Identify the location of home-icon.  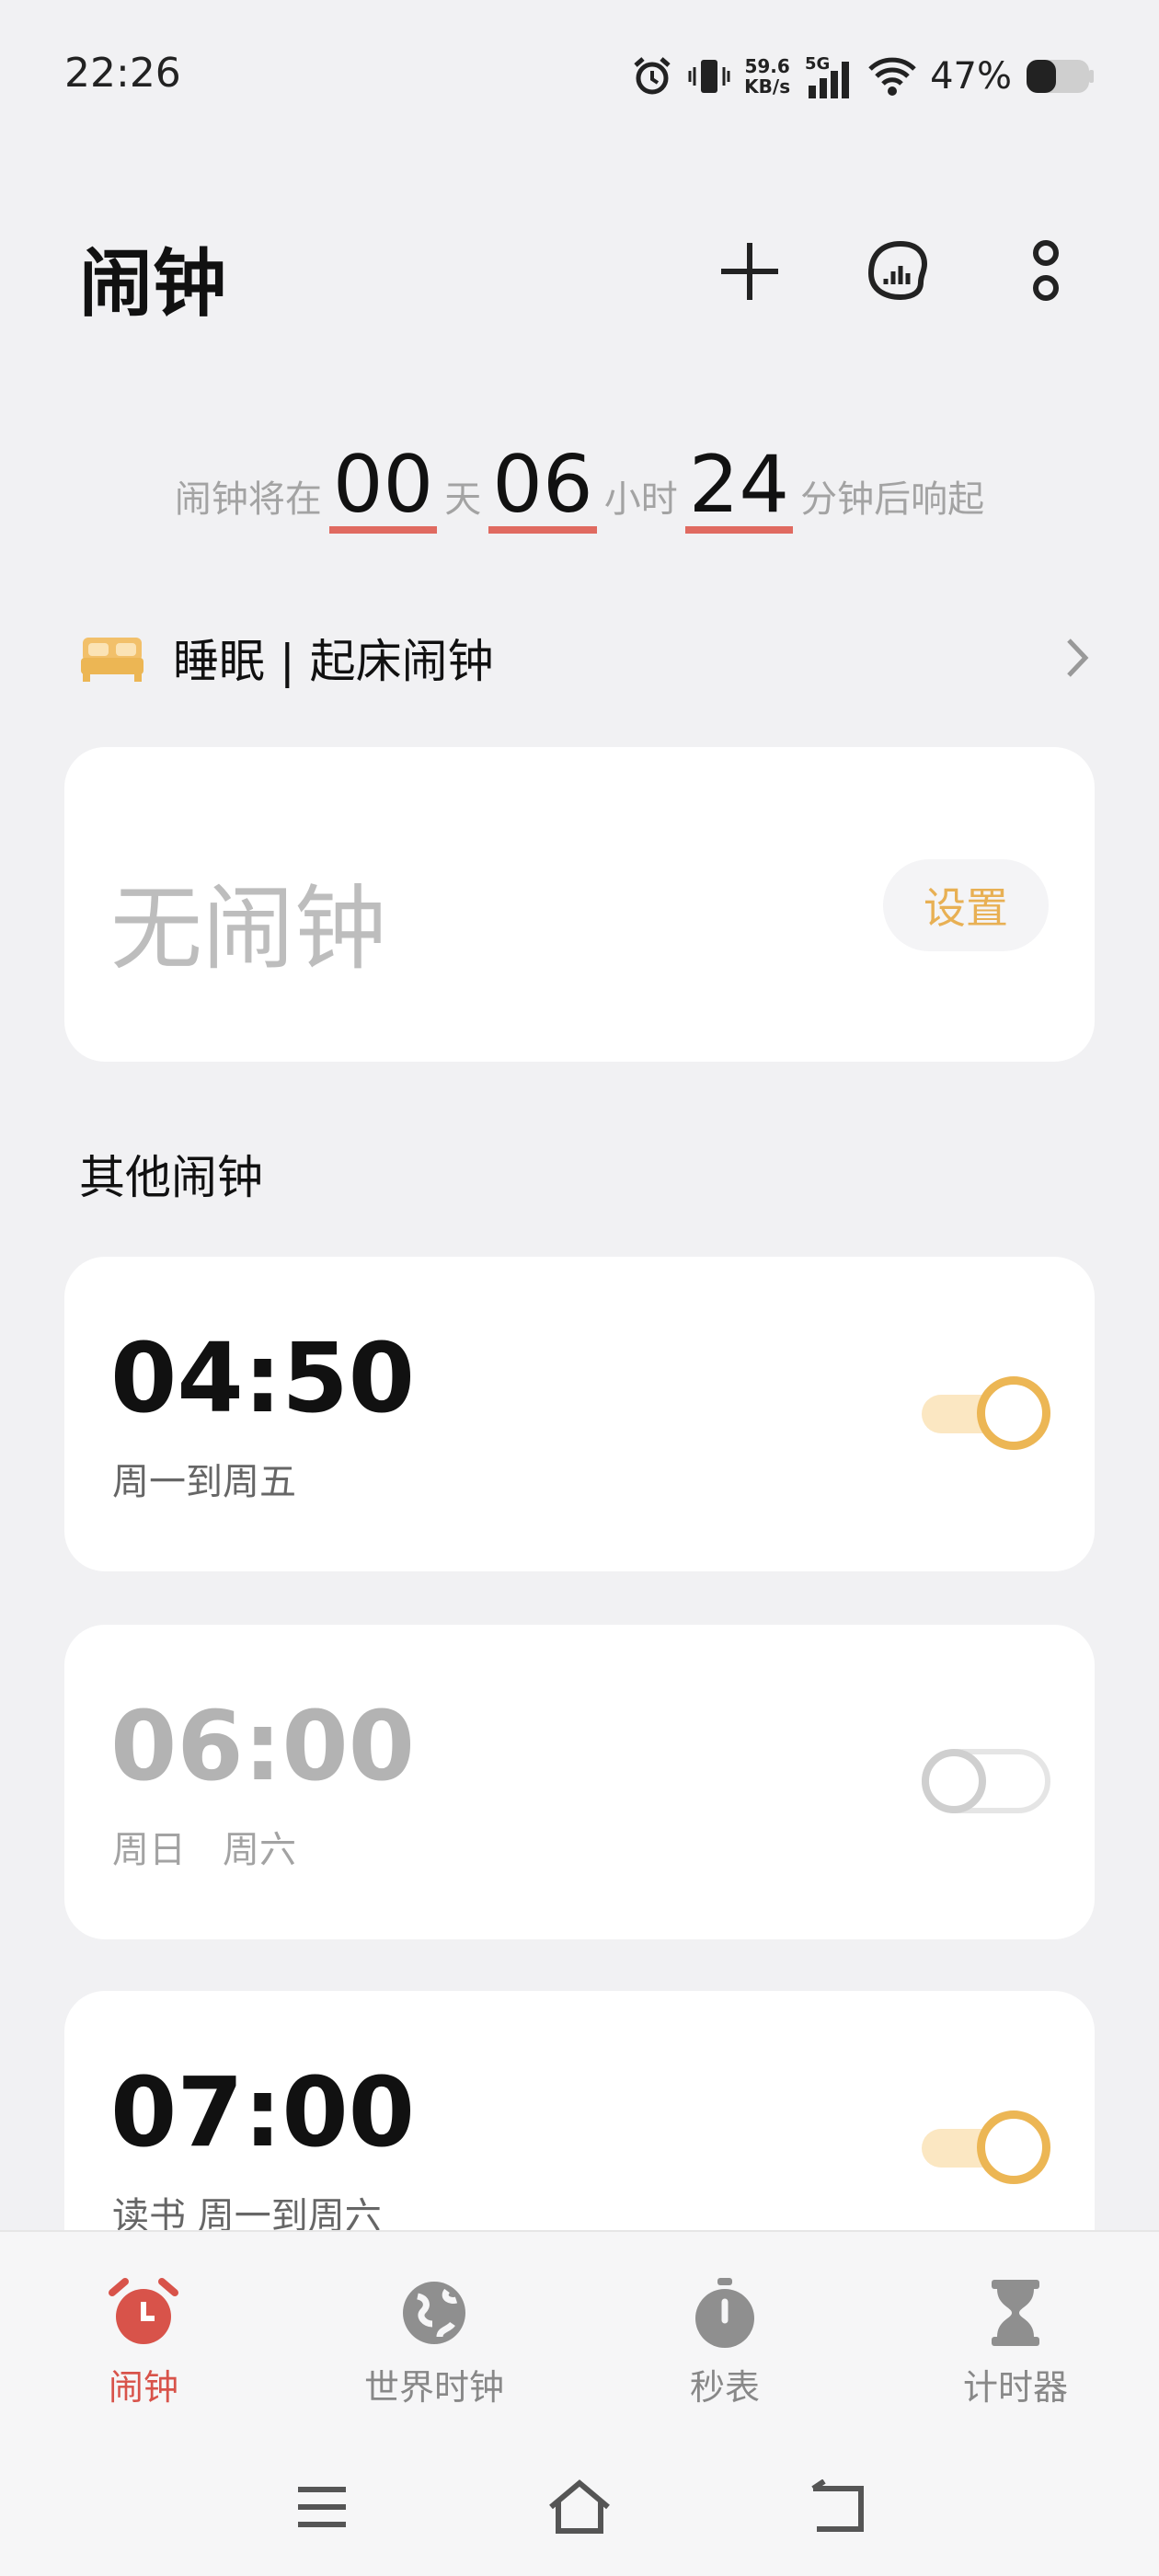
(579, 2506).